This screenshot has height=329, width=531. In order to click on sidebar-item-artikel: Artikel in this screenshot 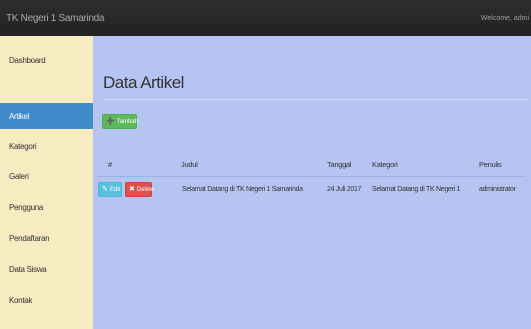, I will do `click(46, 116)`.